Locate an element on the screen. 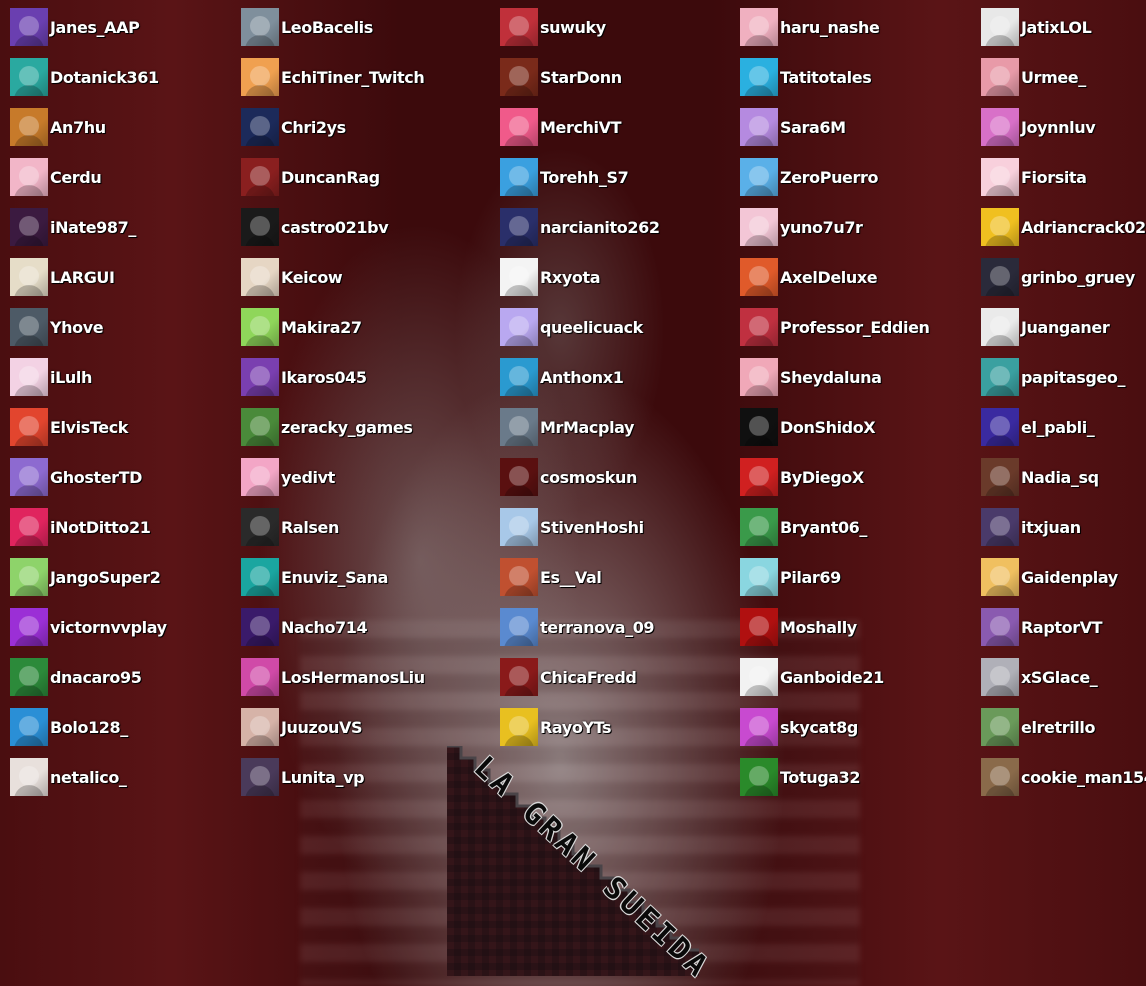 This screenshot has height=986, width=1146. participant-entry: Ralsen is located at coordinates (290, 527).